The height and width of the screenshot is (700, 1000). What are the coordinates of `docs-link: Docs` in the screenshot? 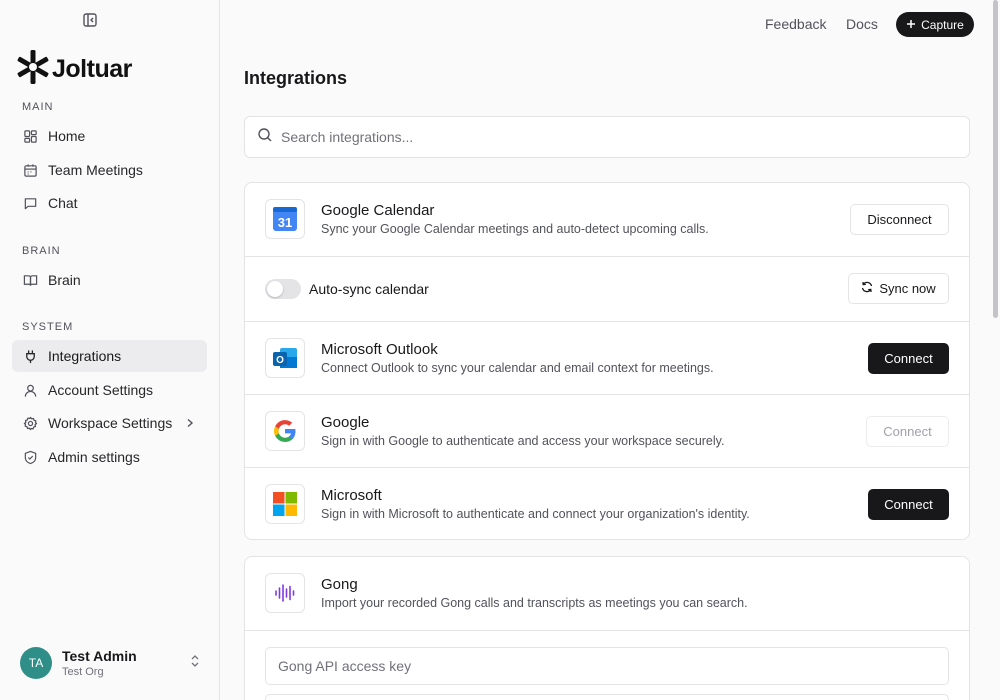 It's located at (862, 24).